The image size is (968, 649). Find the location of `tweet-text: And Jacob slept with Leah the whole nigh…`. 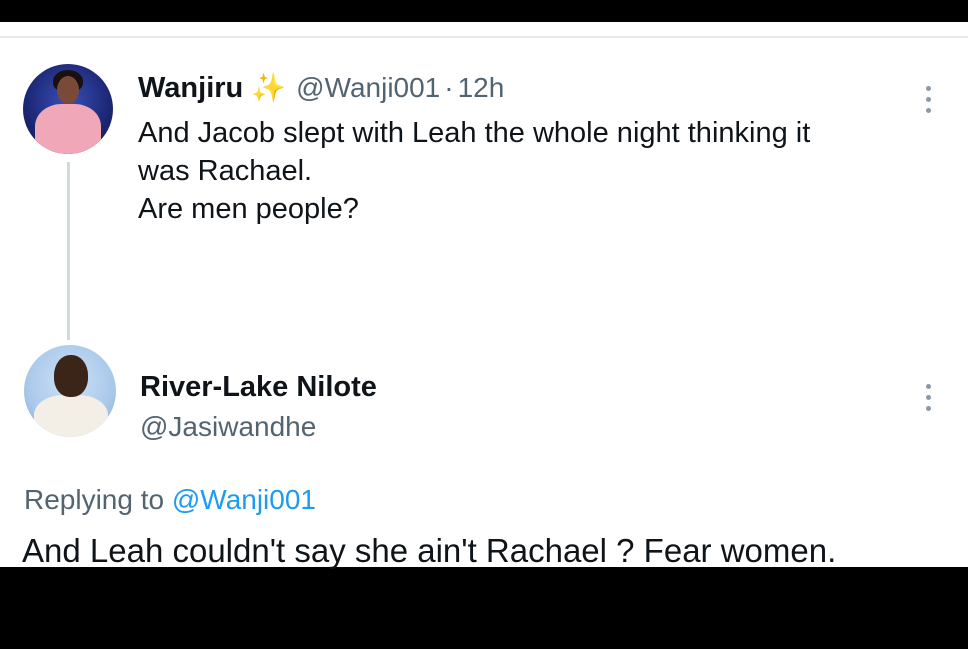

tweet-text: And Jacob slept with Leah the whole nigh… is located at coordinates (533, 171).